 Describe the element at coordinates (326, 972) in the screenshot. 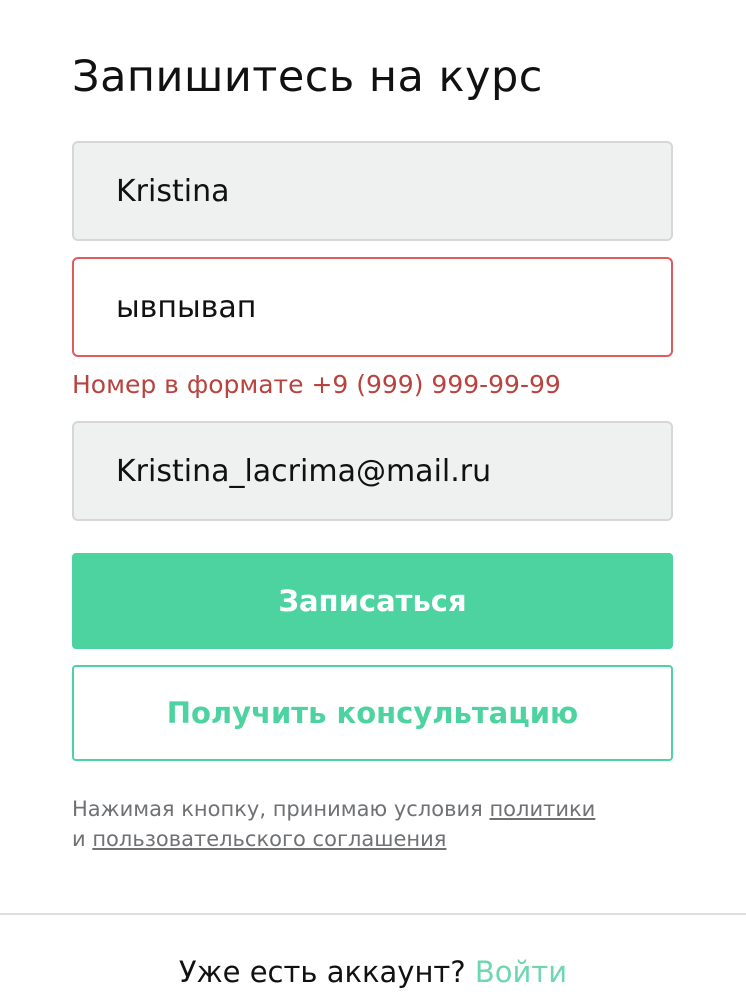

I see `login-question: Уже есть аккаунт?` at that location.